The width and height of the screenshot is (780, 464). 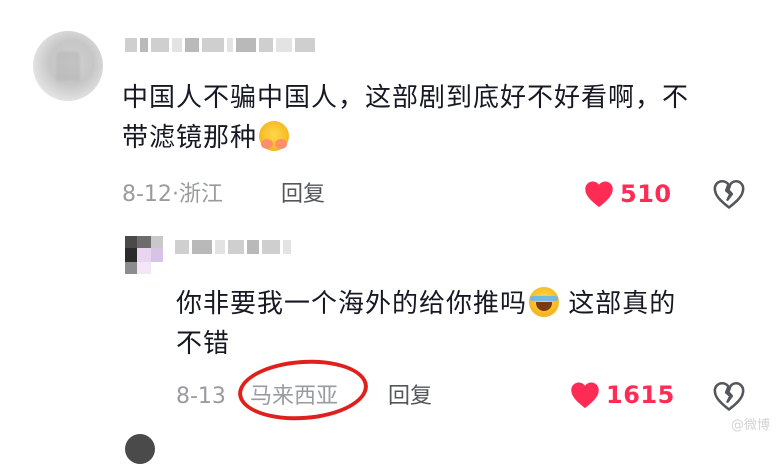 What do you see at coordinates (203, 344) in the screenshot?
I see `reply-line-2: 不错` at bounding box center [203, 344].